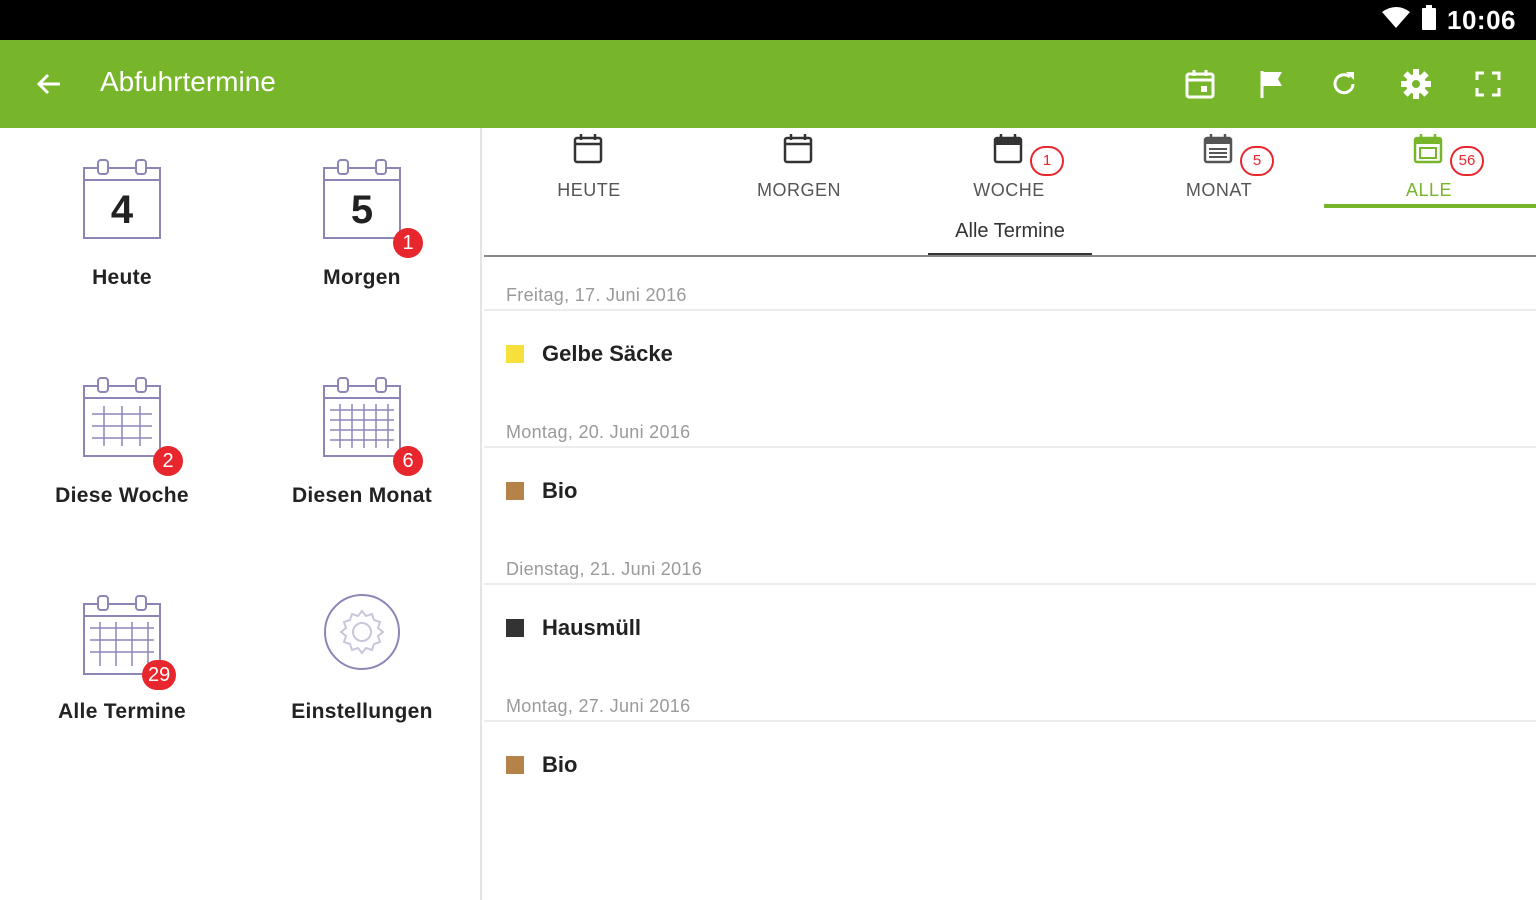  Describe the element at coordinates (1416, 84) in the screenshot. I see `settings-icon` at that location.